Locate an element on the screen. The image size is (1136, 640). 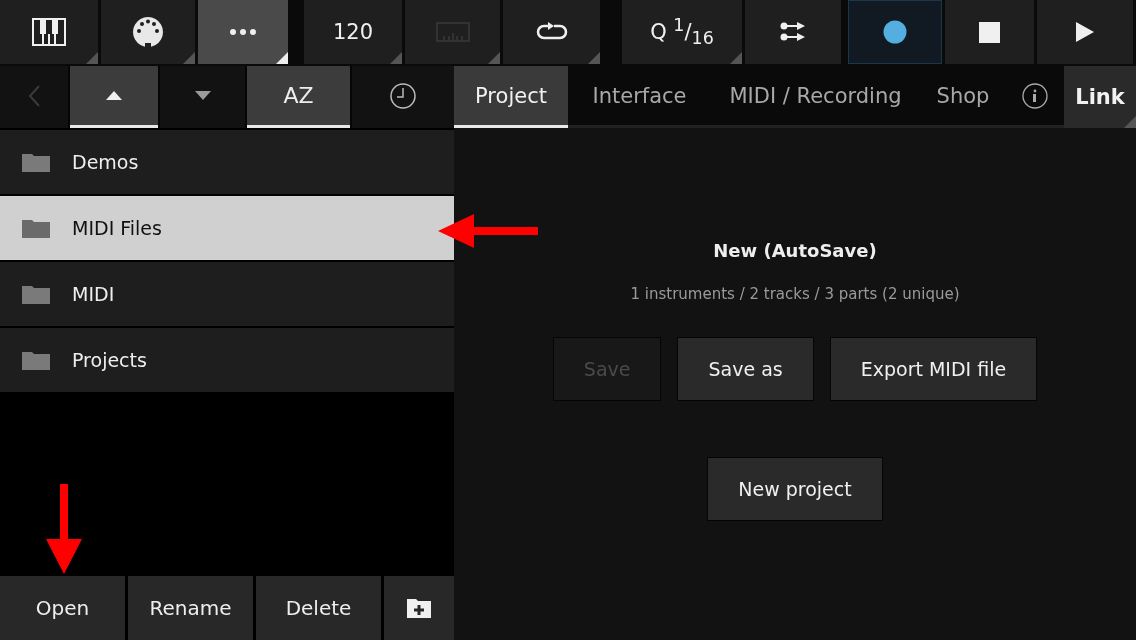
project-button: Export MIDI file is located at coordinates (933, 369).